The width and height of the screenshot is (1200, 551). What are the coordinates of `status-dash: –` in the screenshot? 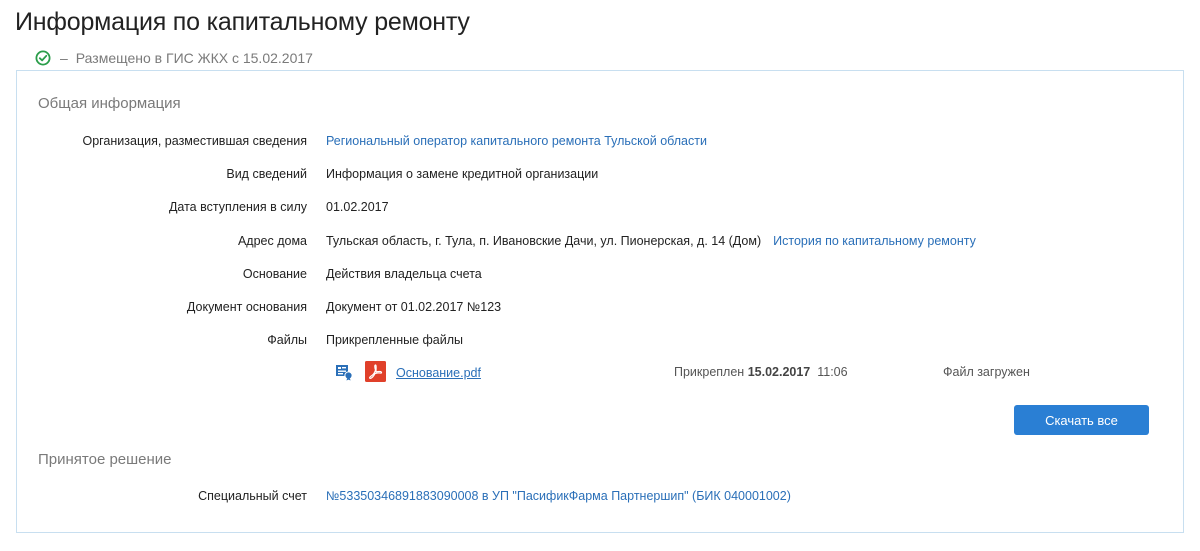 It's located at (64, 58).